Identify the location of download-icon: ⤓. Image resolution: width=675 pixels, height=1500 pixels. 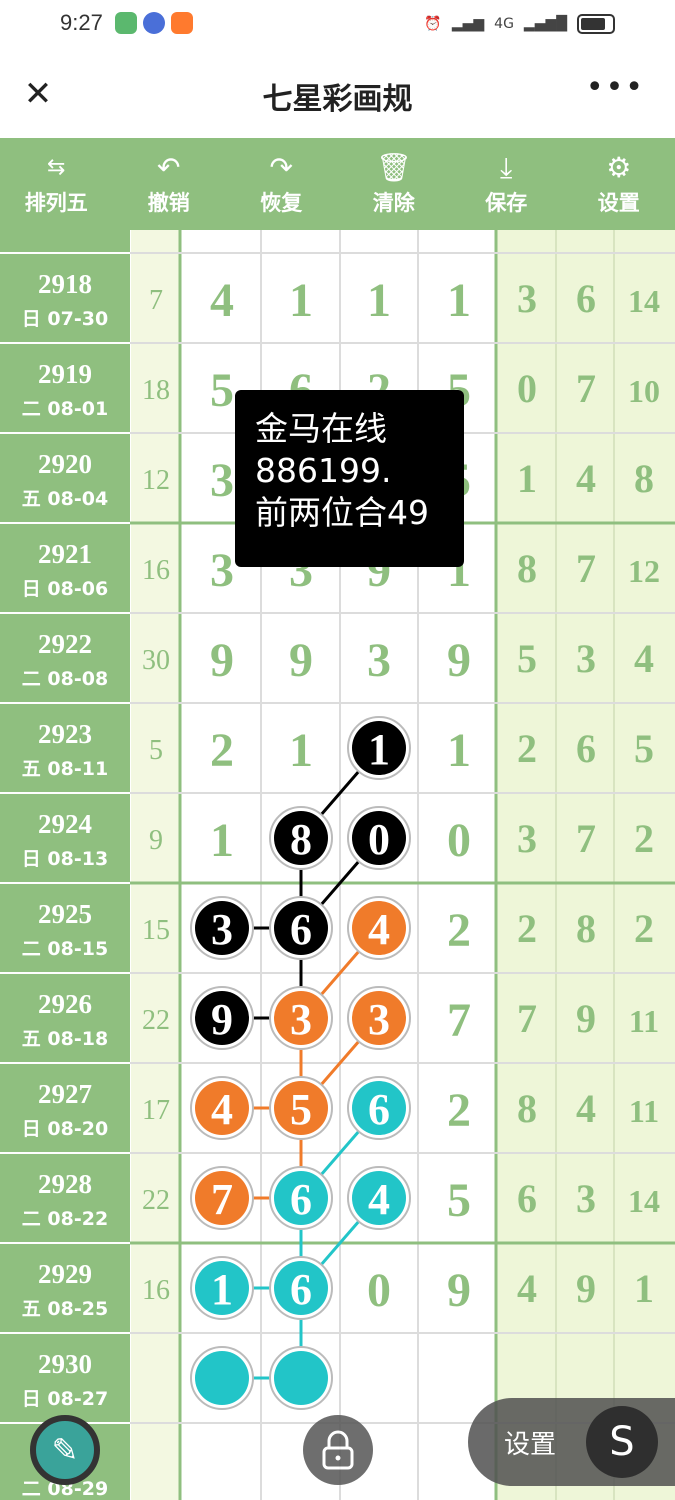
(506, 167).